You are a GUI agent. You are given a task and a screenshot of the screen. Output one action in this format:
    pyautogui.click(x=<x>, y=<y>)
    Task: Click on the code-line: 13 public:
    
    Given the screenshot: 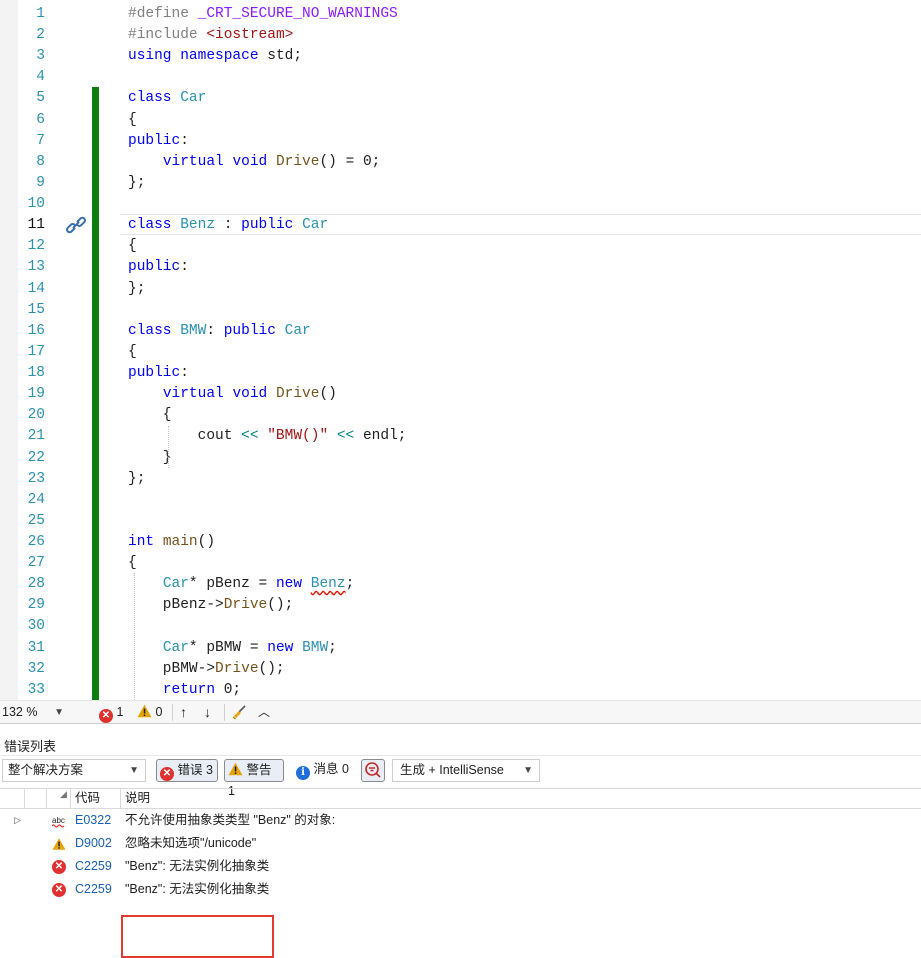 What is the action you would take?
    pyautogui.click(x=460, y=267)
    